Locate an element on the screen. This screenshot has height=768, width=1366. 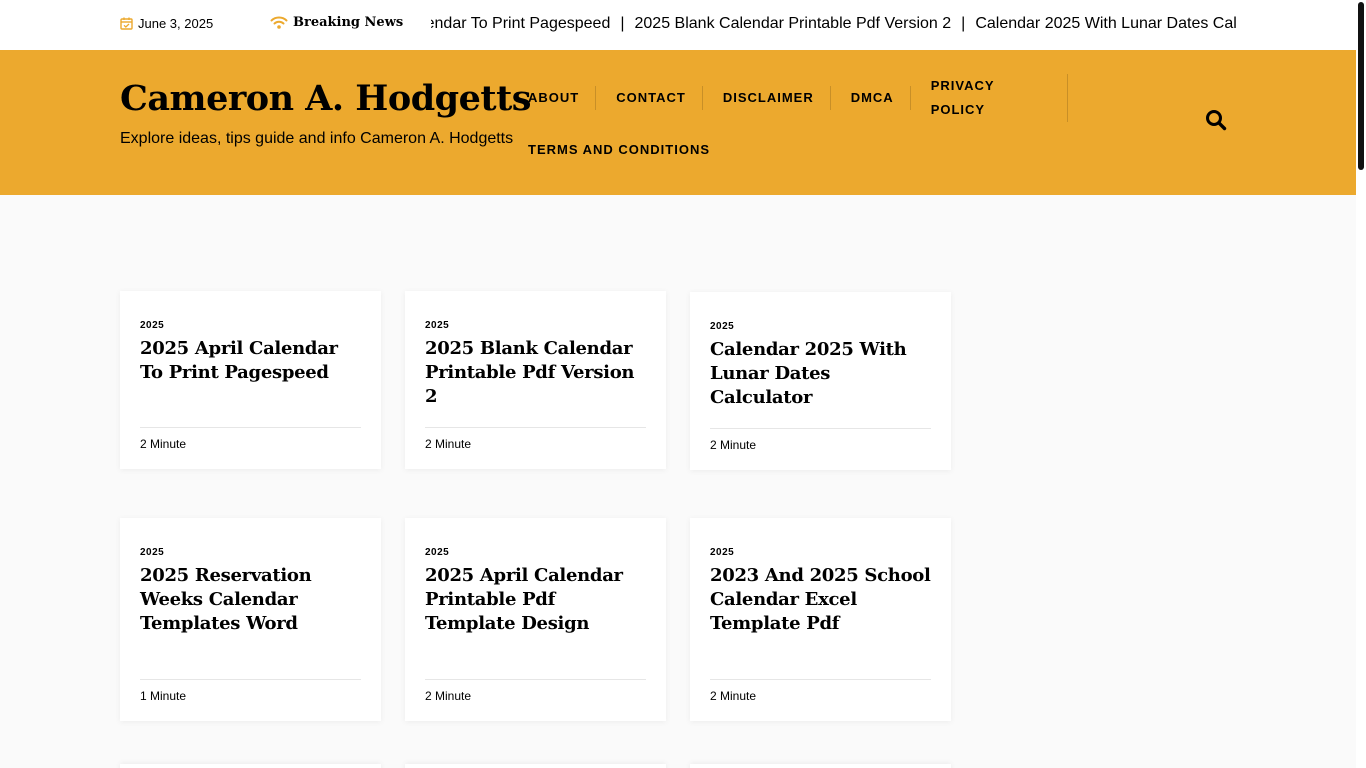
nav-item-dmca: DMCA is located at coordinates (881, 98).